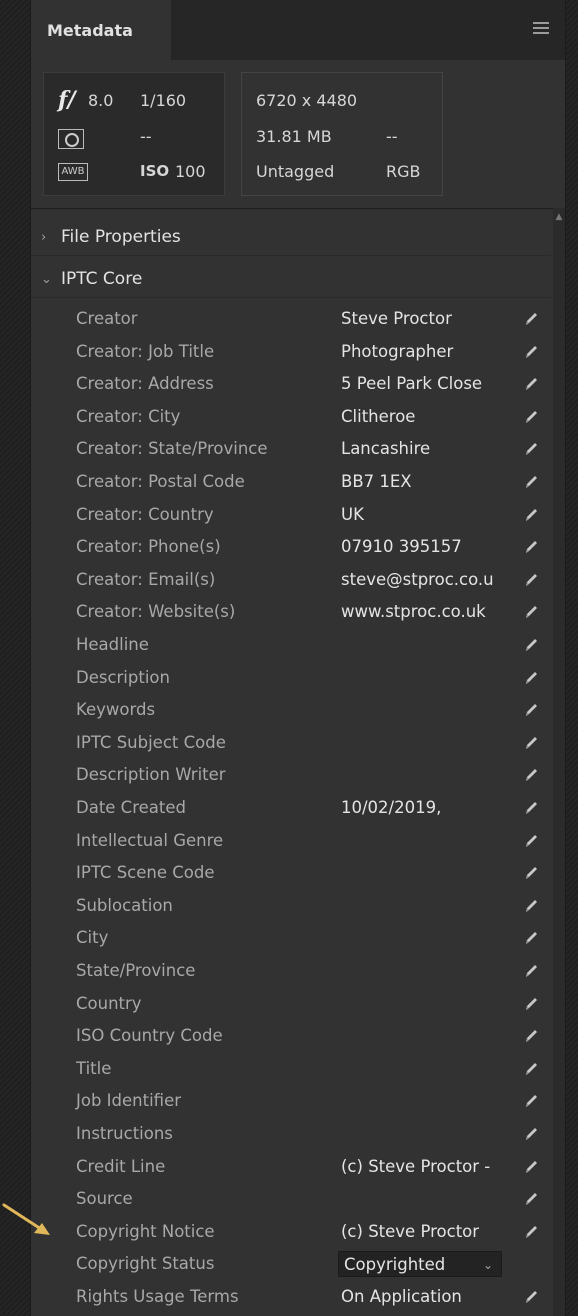  What do you see at coordinates (429, 808) in the screenshot?
I see `field-value: 10/02/2019,` at bounding box center [429, 808].